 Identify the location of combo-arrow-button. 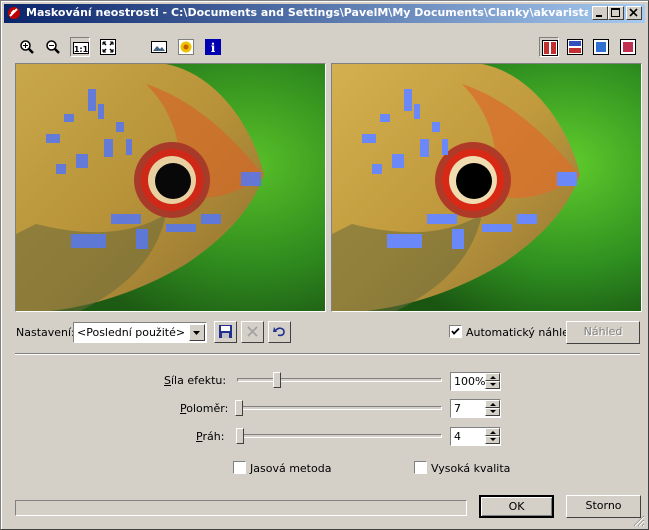
(197, 332).